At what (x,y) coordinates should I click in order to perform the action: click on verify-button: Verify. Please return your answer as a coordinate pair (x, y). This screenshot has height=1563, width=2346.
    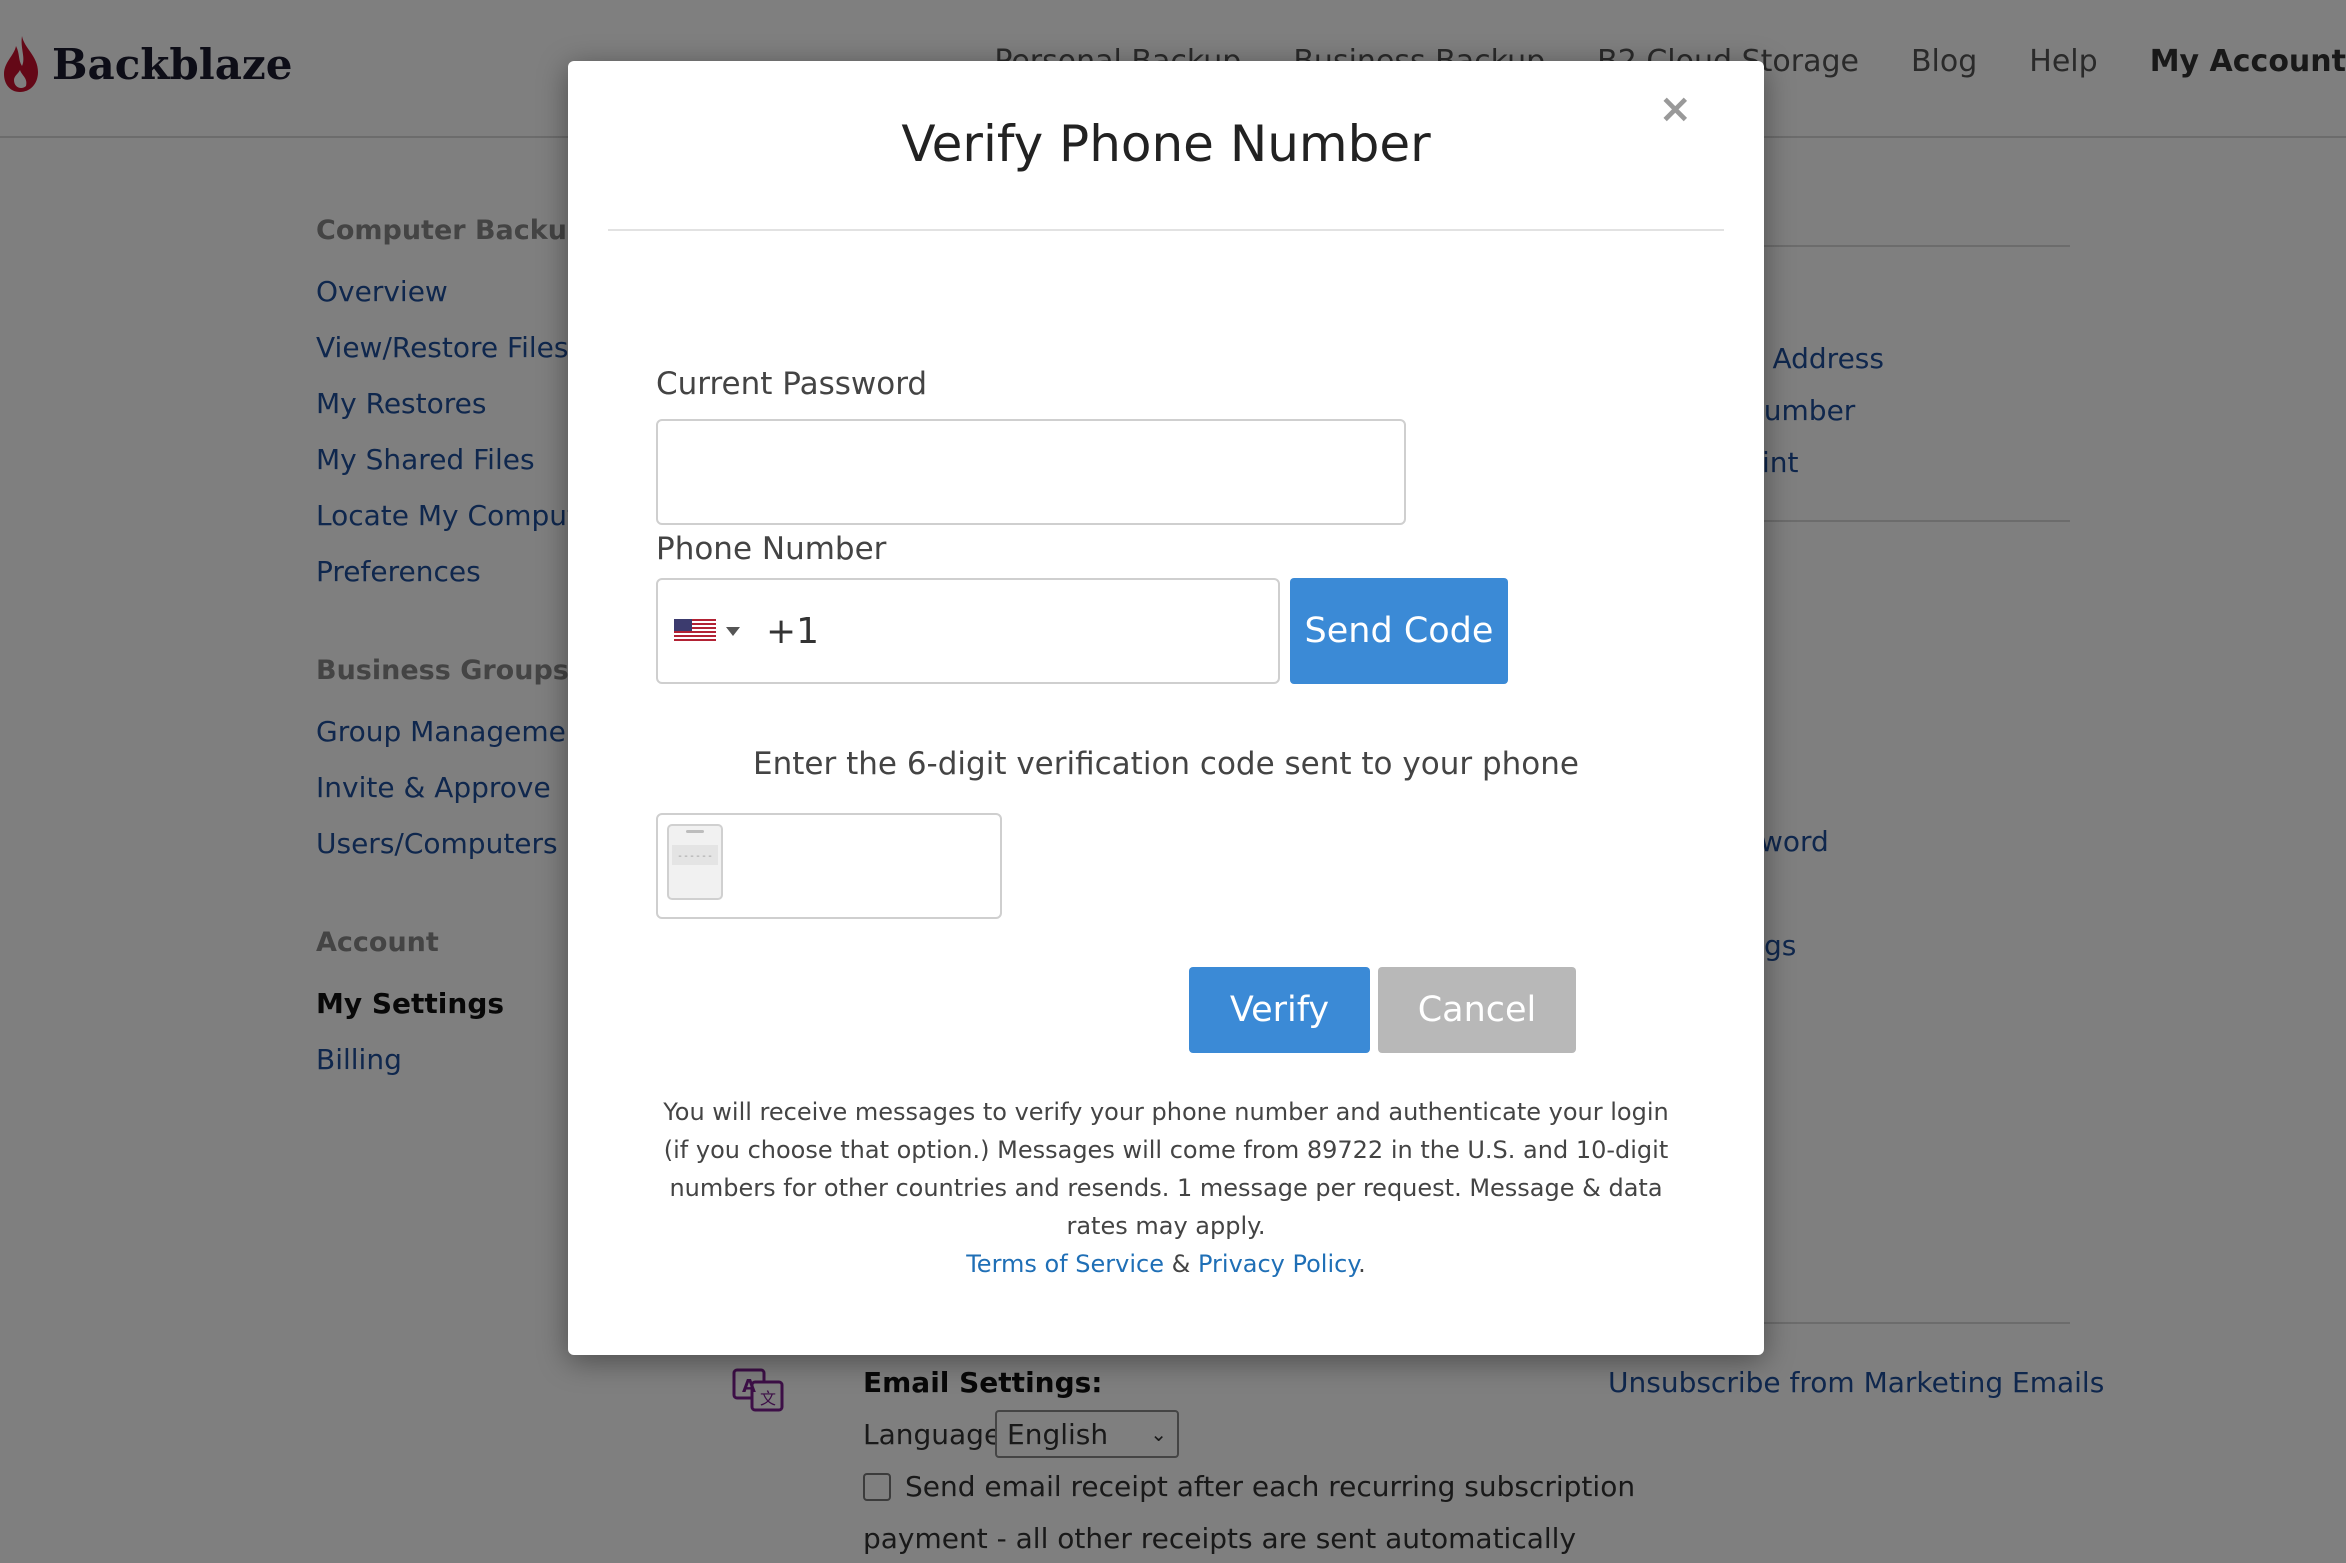
    Looking at the image, I should click on (1279, 1010).